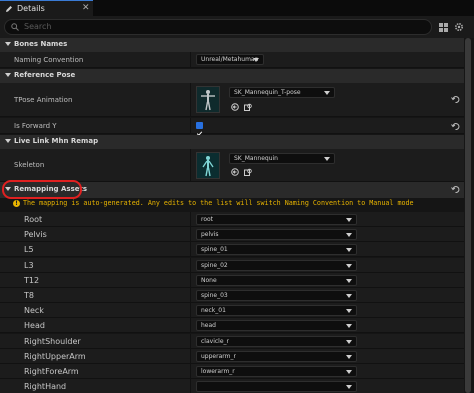 The height and width of the screenshot is (393, 474). Describe the element at coordinates (276, 310) in the screenshot. I see `mapping-target-dropdown: neck_01` at that location.